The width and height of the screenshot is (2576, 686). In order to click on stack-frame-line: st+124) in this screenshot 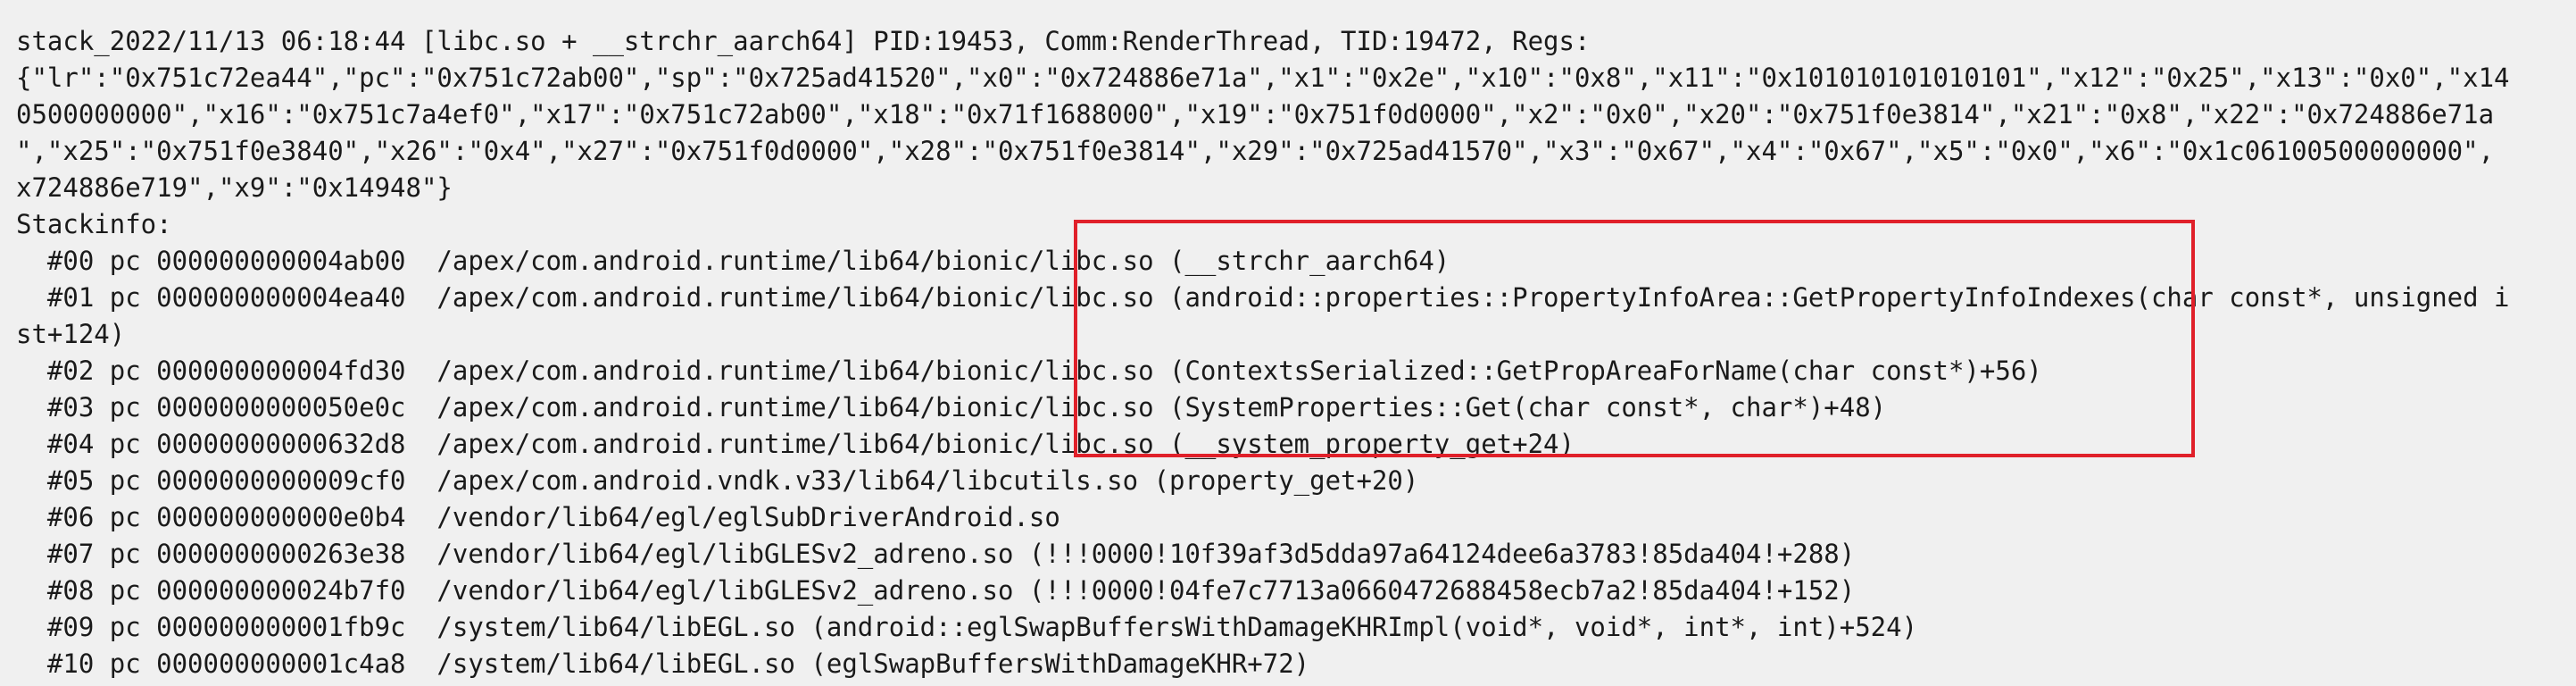, I will do `click(71, 334)`.